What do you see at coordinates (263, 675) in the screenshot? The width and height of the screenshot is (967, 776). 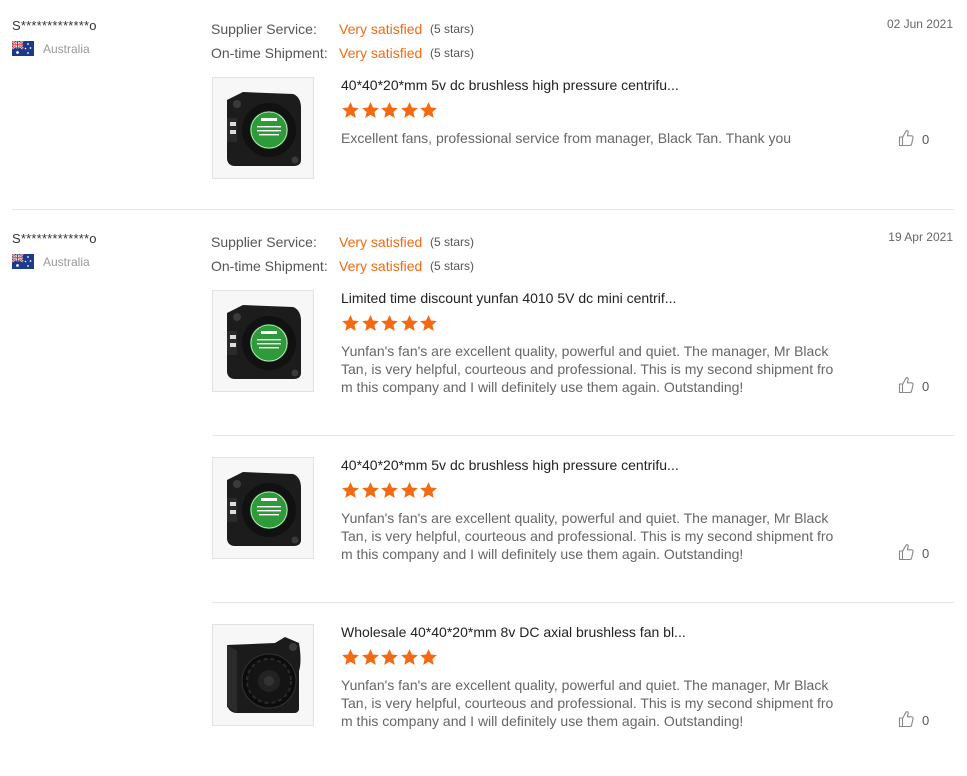 I see `axial-blower-fan-product-image` at bounding box center [263, 675].